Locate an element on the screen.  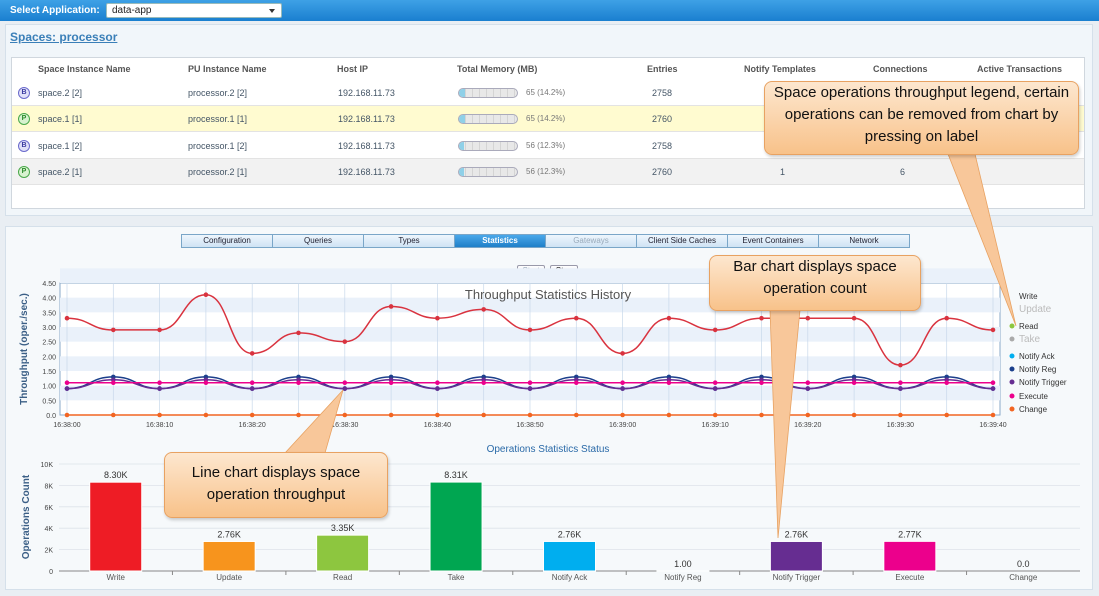
x-tick-label: 16:38:20 is located at coordinates (252, 425).